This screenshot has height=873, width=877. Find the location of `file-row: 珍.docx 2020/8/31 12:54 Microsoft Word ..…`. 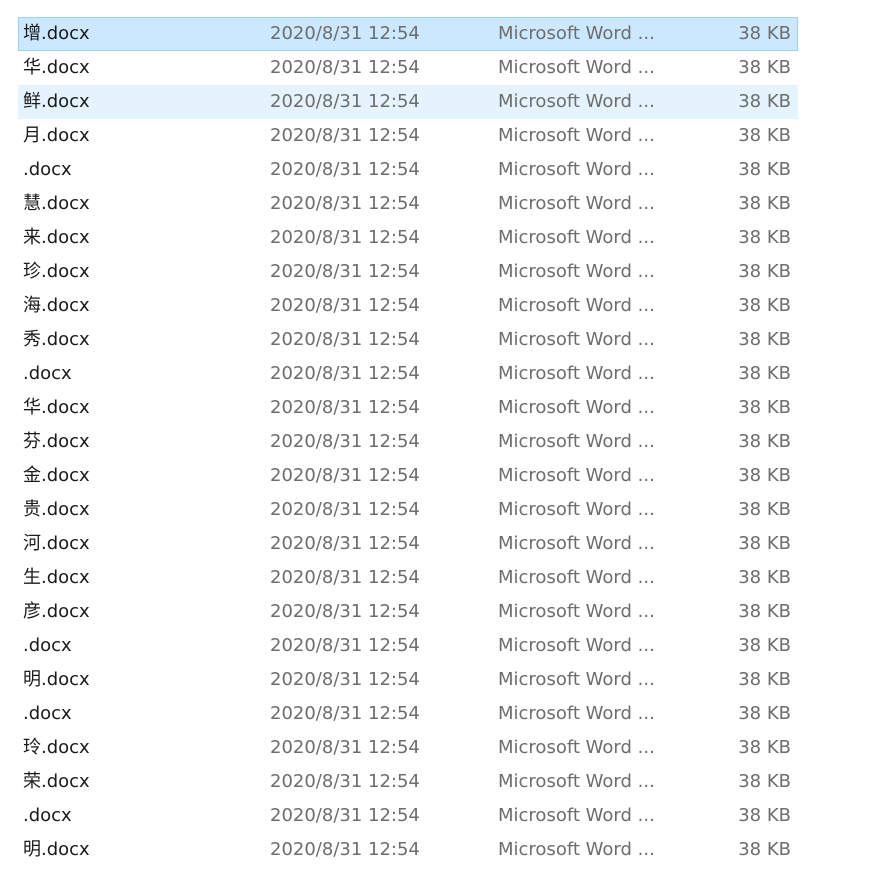

file-row: 珍.docx 2020/8/31 12:54 Microsoft Word ..… is located at coordinates (408, 272).